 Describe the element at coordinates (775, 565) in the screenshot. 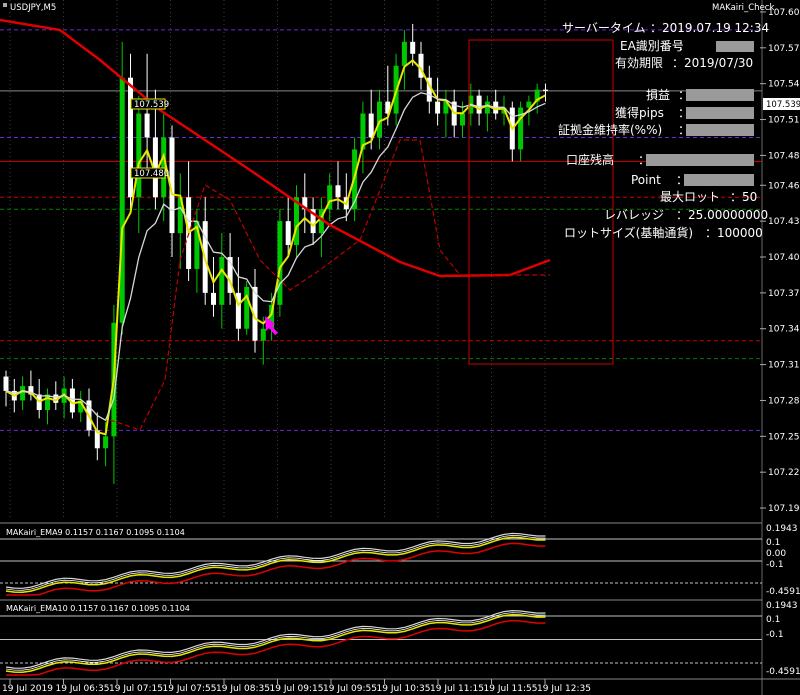

I see `subpanel1-axis-label: -0.1` at that location.